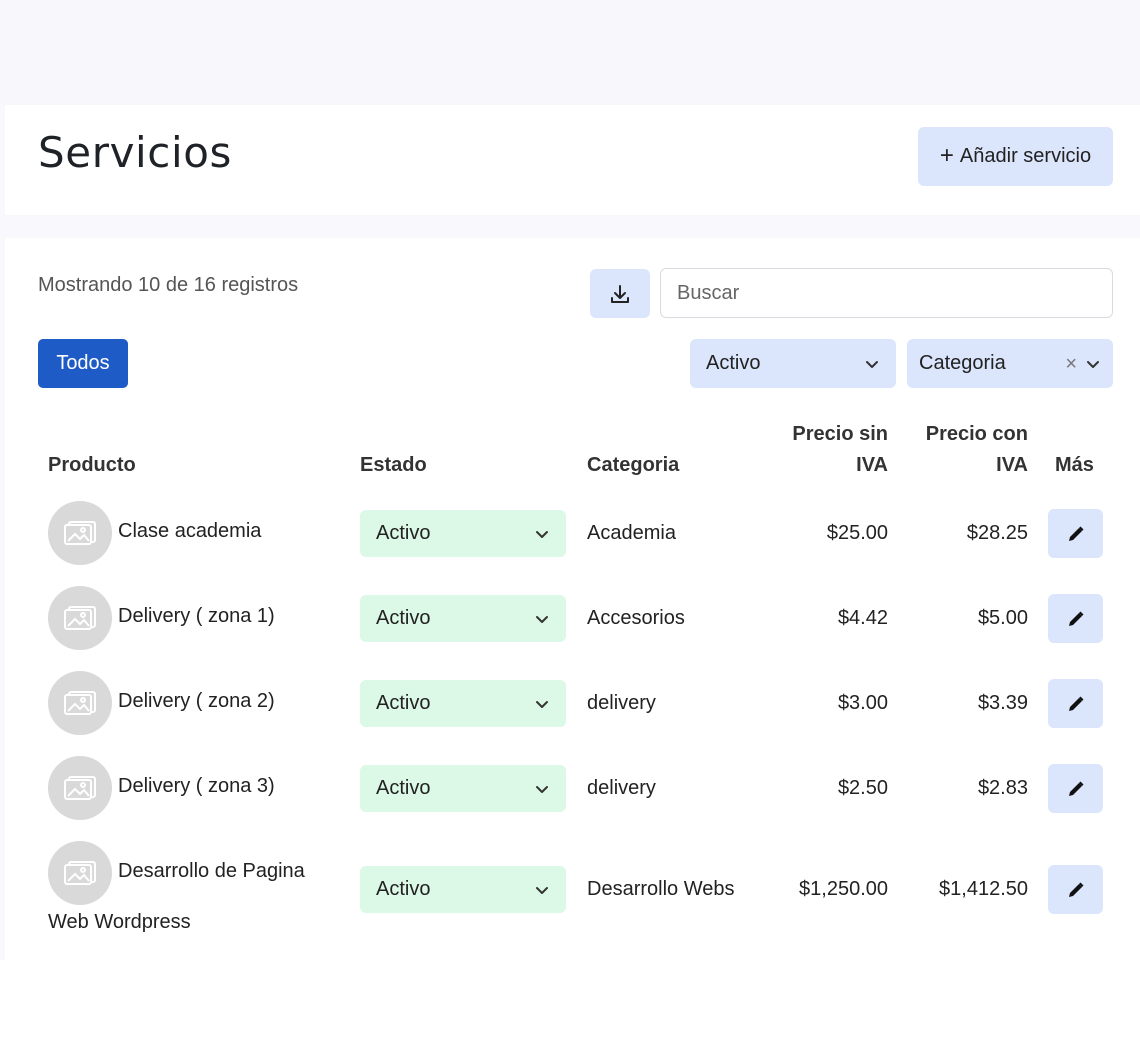  What do you see at coordinates (189, 531) in the screenshot?
I see `product-name: Clase academia` at bounding box center [189, 531].